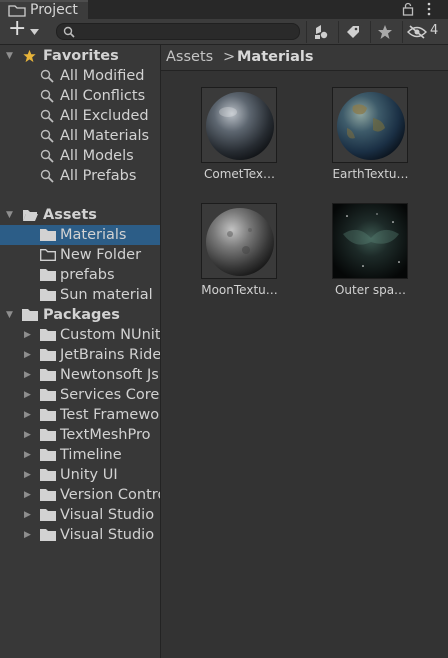 The height and width of the screenshot is (658, 448). What do you see at coordinates (80, 335) in the screenshot?
I see `package-item: ▶ Custom NUnit` at bounding box center [80, 335].